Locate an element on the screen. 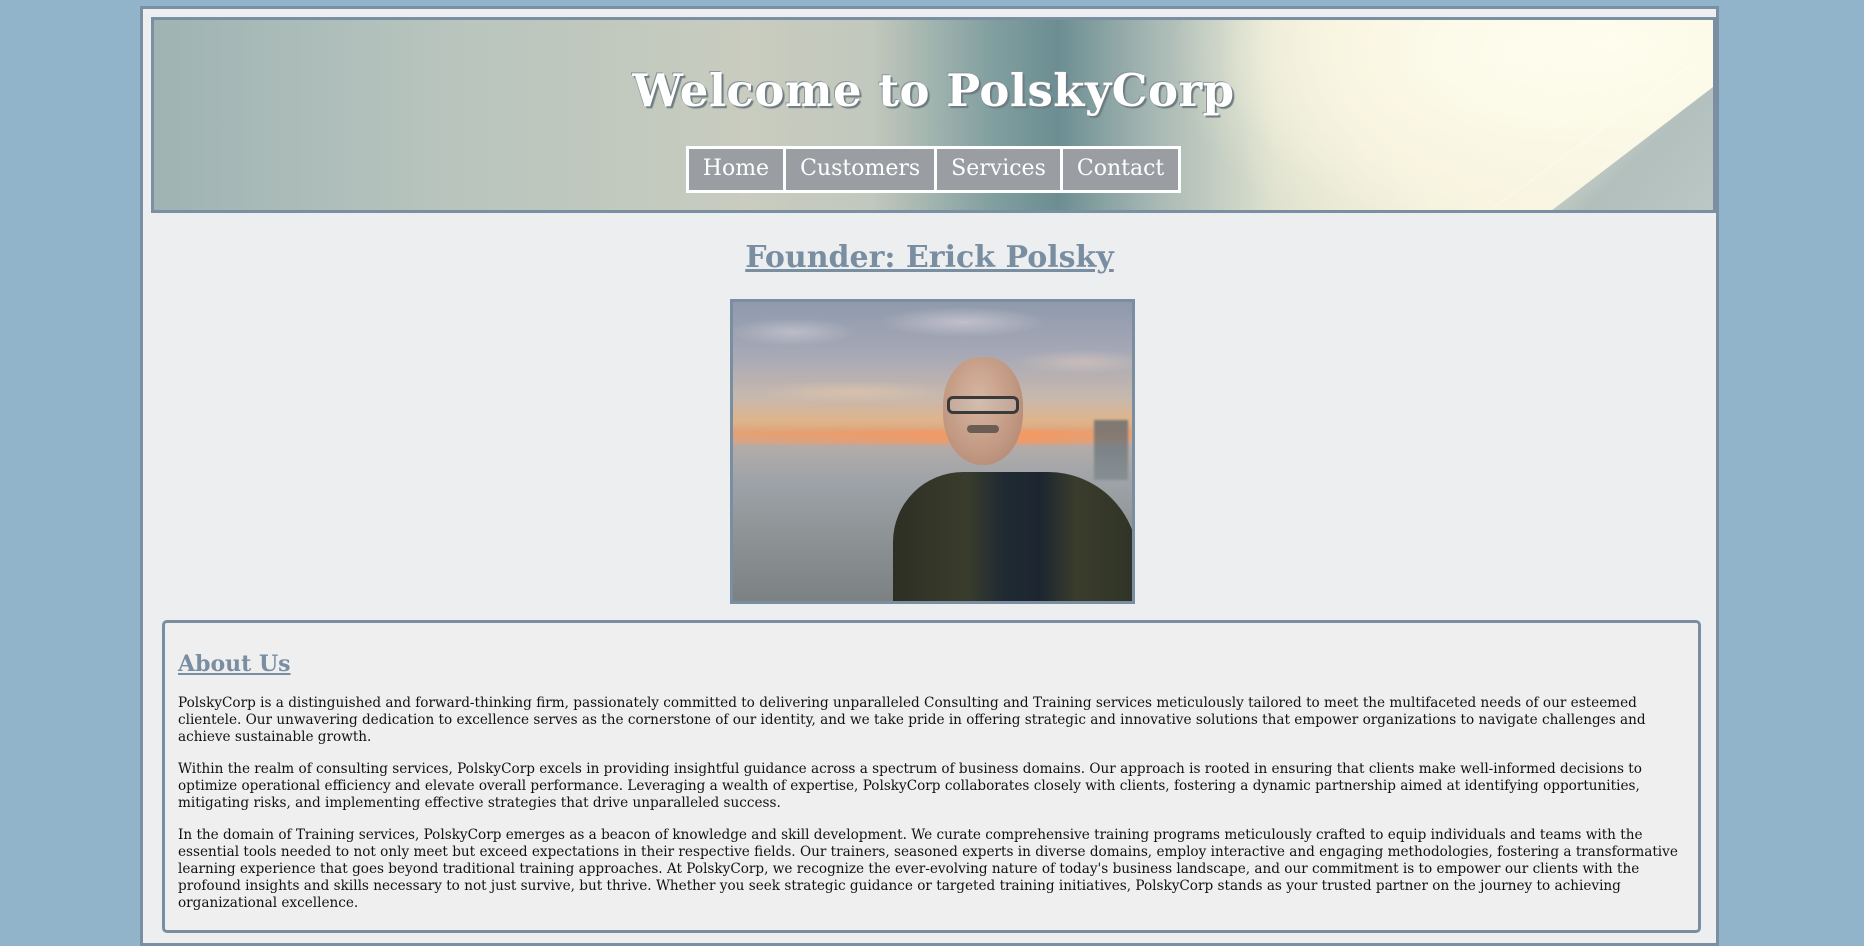  main-nav: Home Customers Services Contact is located at coordinates (933, 169).